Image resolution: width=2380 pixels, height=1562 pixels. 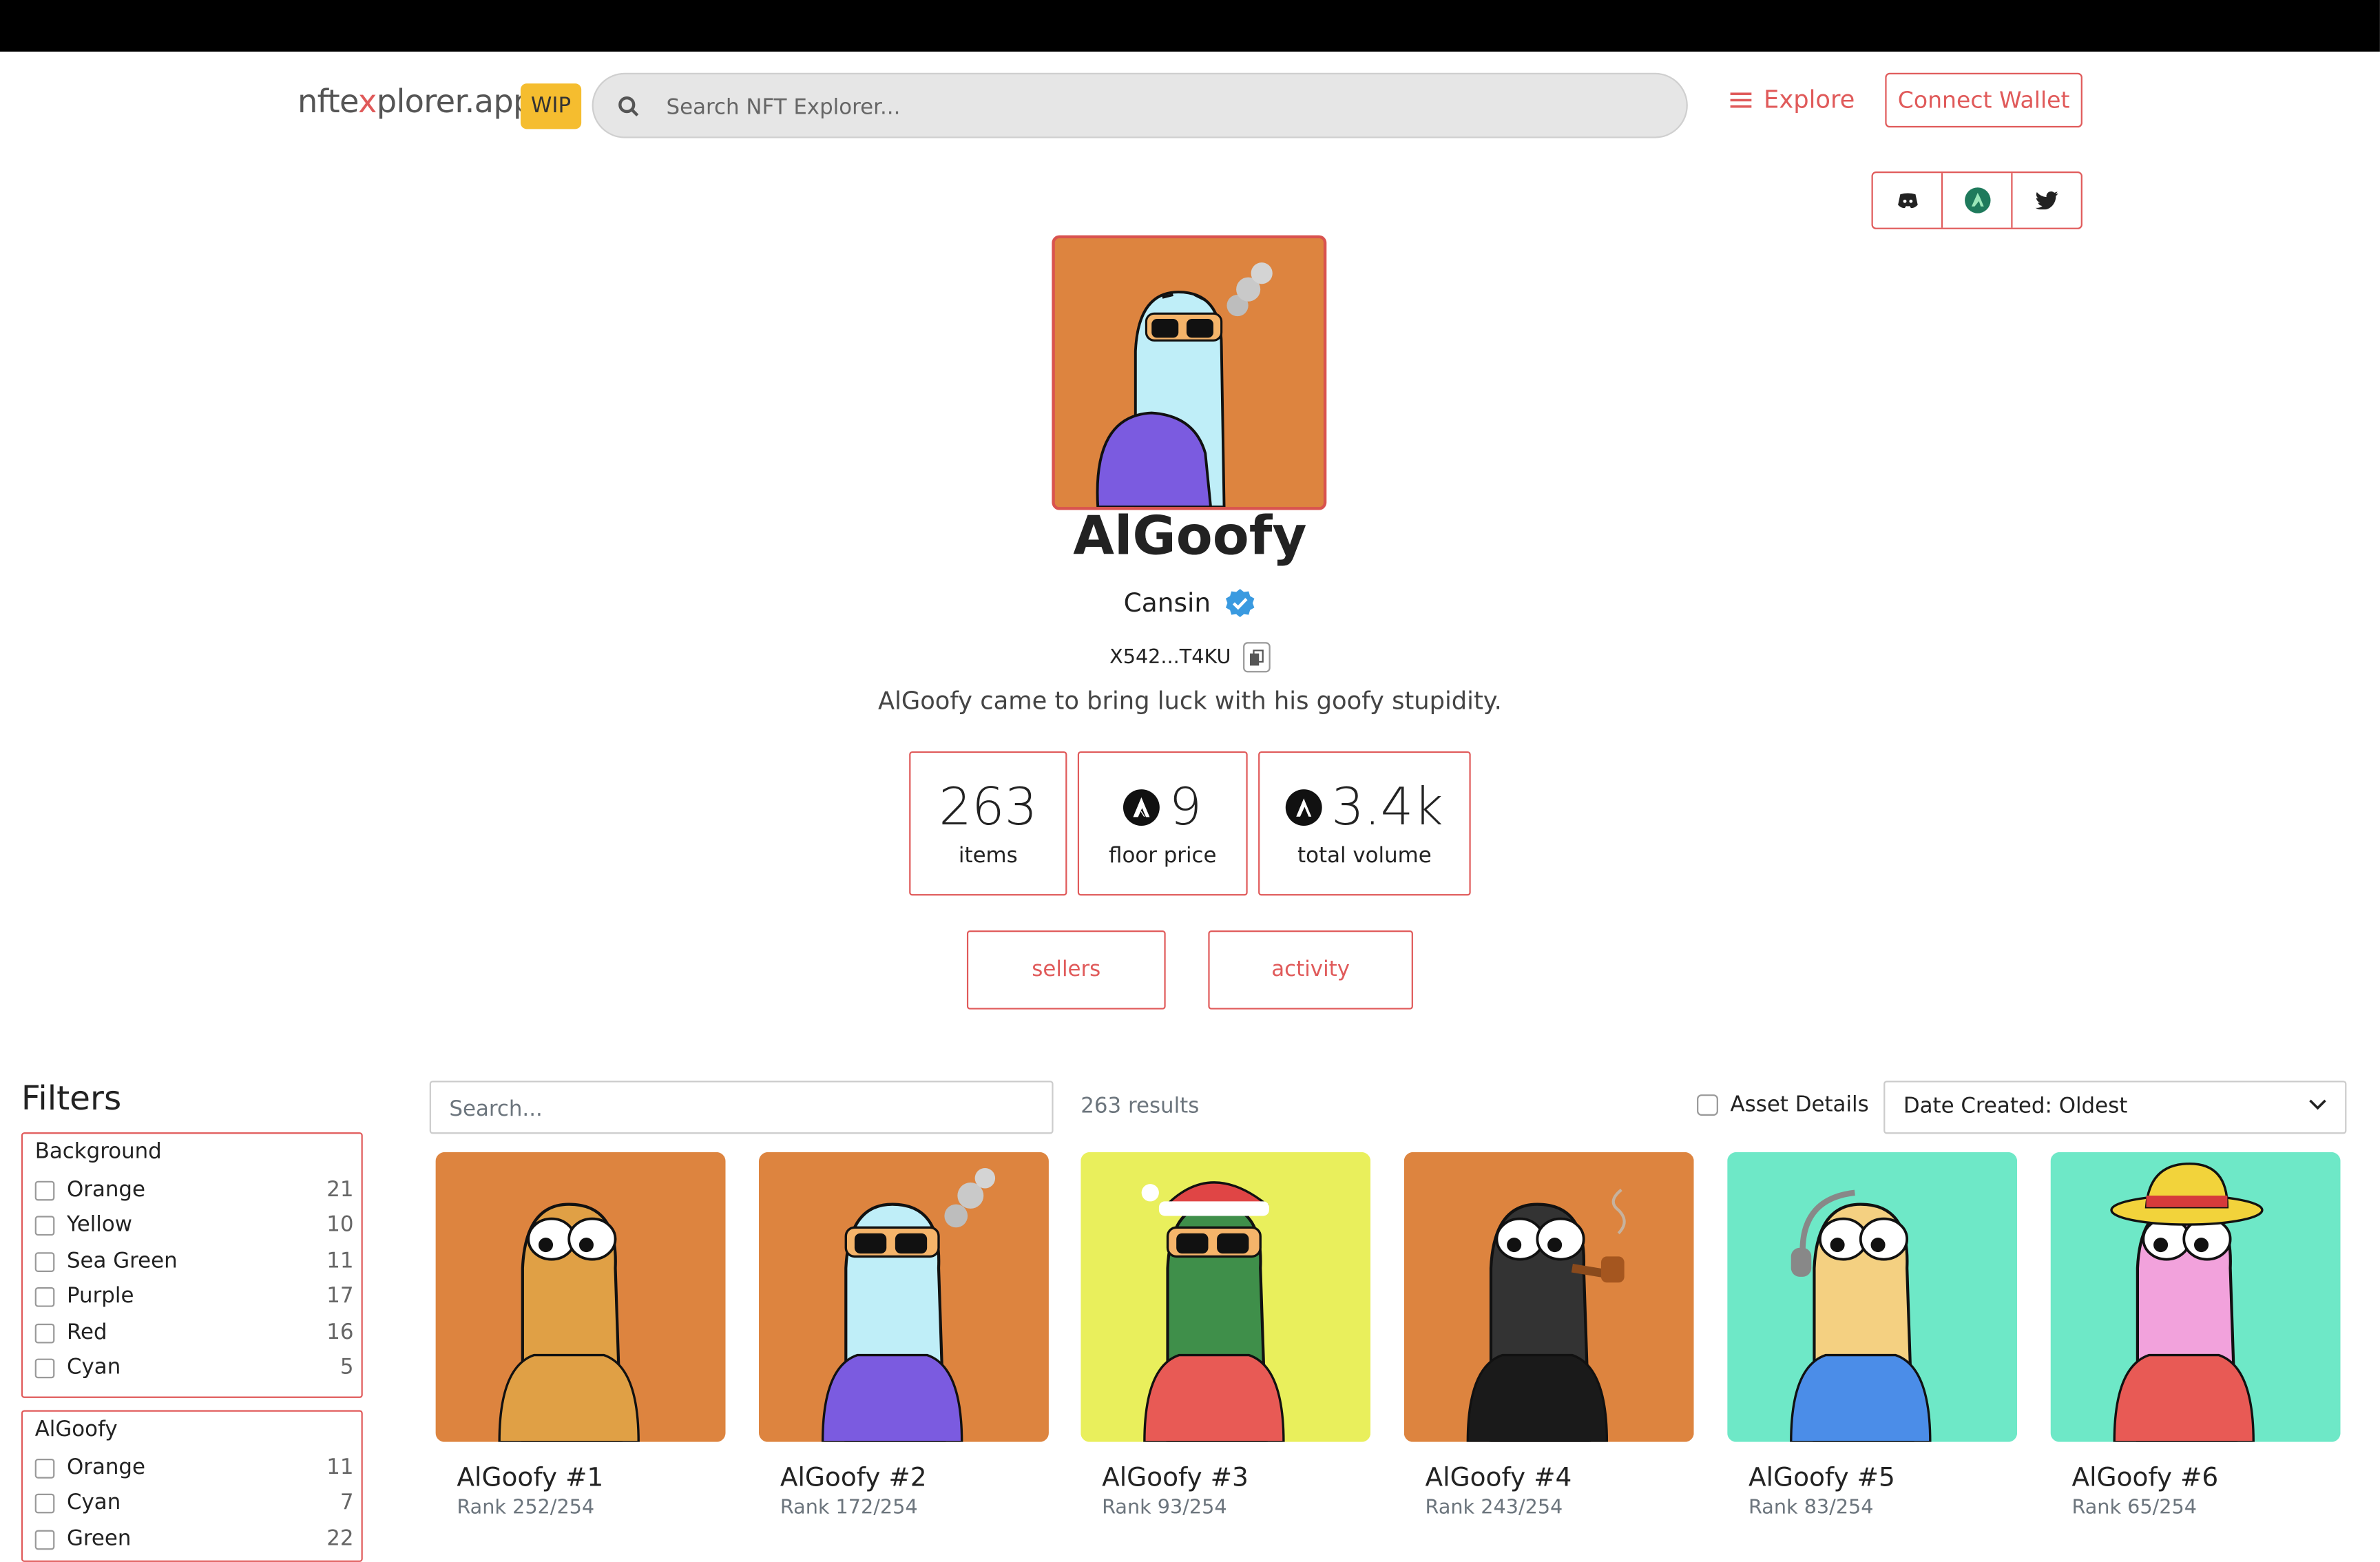 I want to click on sort-select: Date Created: Oldest, so click(x=2115, y=1107).